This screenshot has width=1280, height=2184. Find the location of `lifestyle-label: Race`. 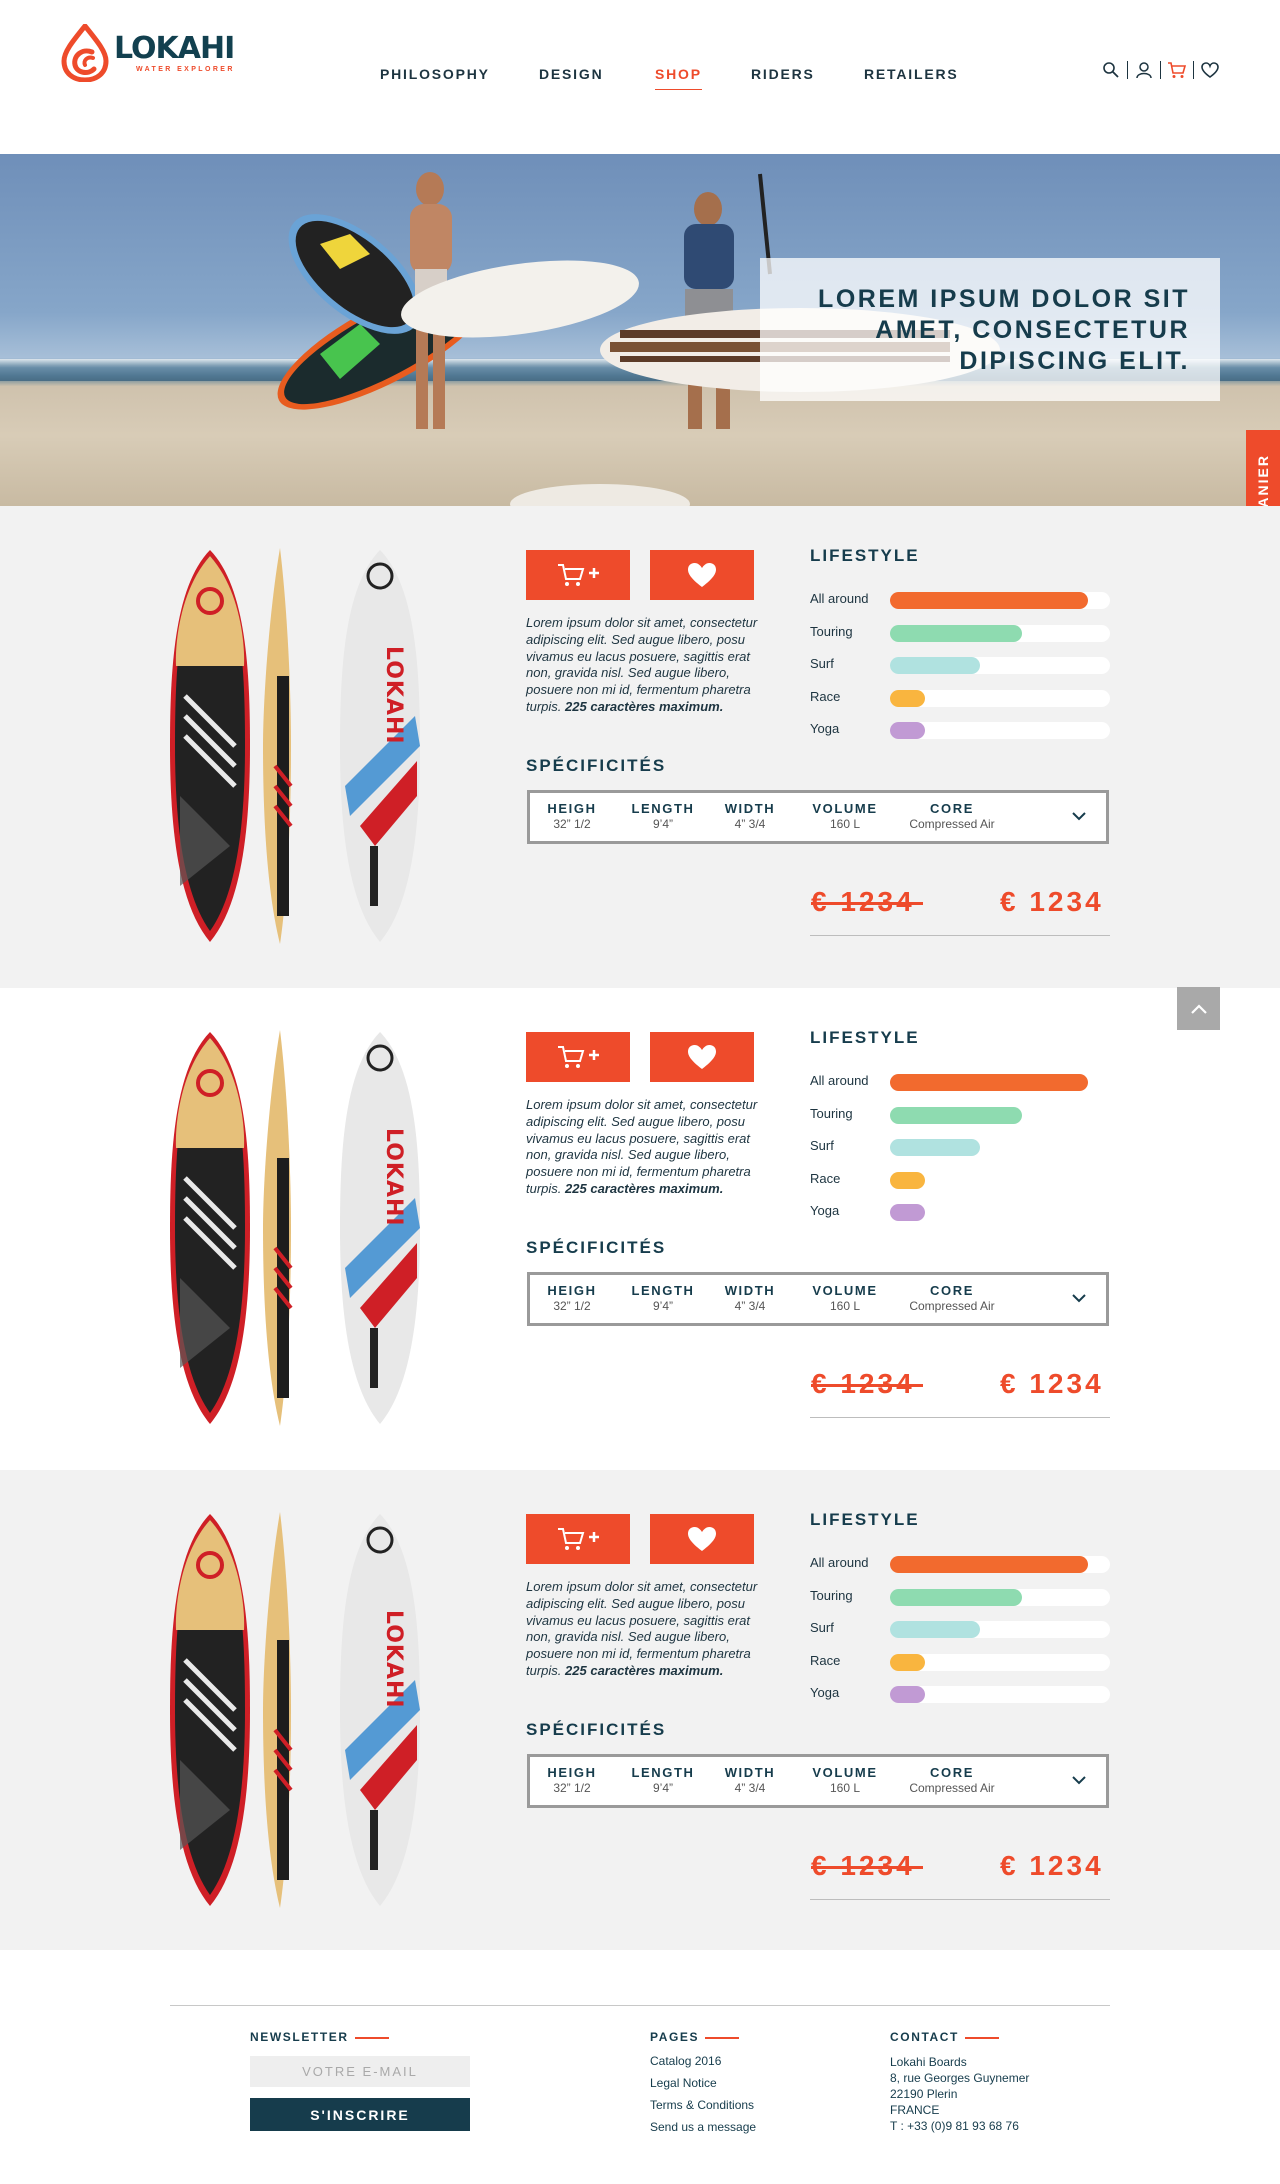

lifestyle-label: Race is located at coordinates (825, 1660).